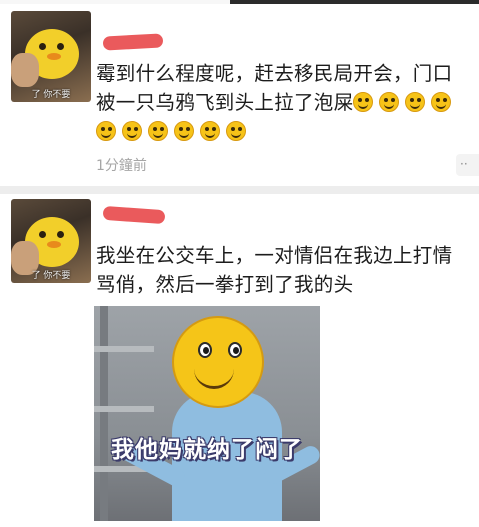  Describe the element at coordinates (467, 165) in the screenshot. I see `more-options-button: ··` at that location.